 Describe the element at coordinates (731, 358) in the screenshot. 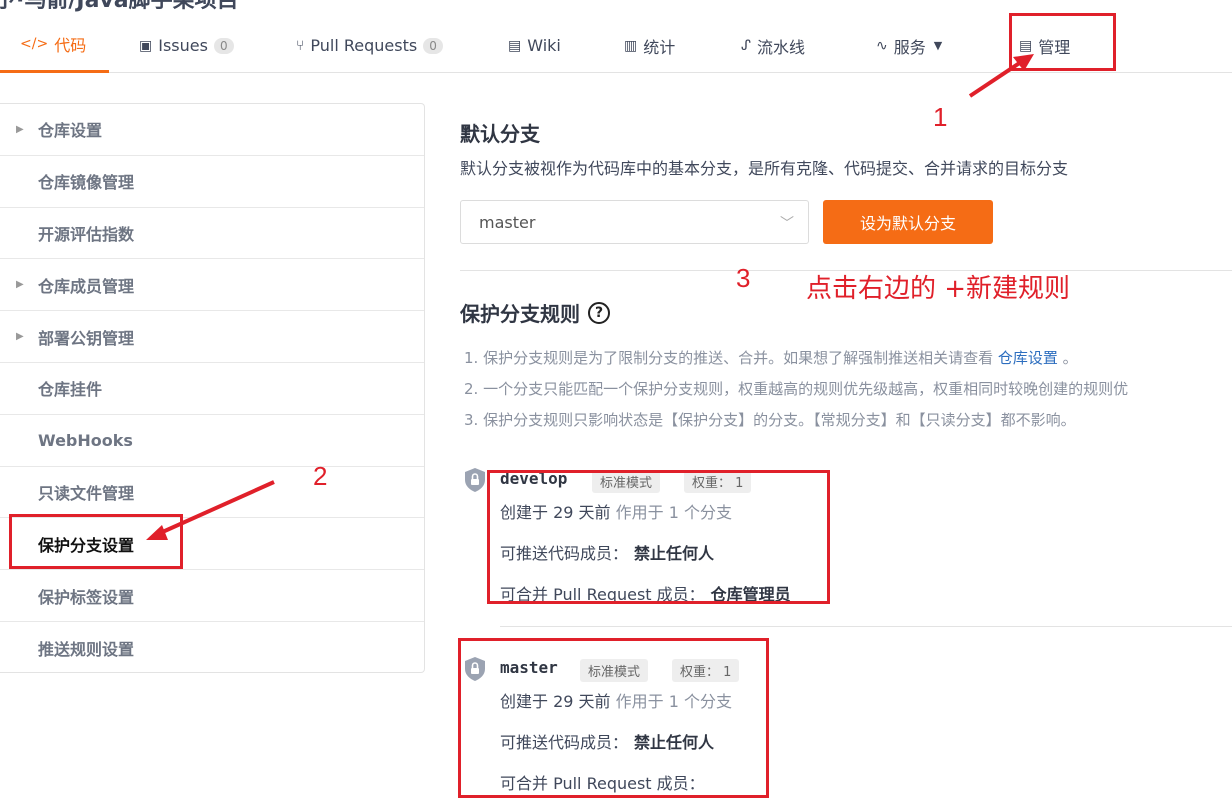

I see `rule-note-1-text: 1. 保护分支规则是为了限制分支的推送、合并。如果想了解强制推送相关请查看` at that location.